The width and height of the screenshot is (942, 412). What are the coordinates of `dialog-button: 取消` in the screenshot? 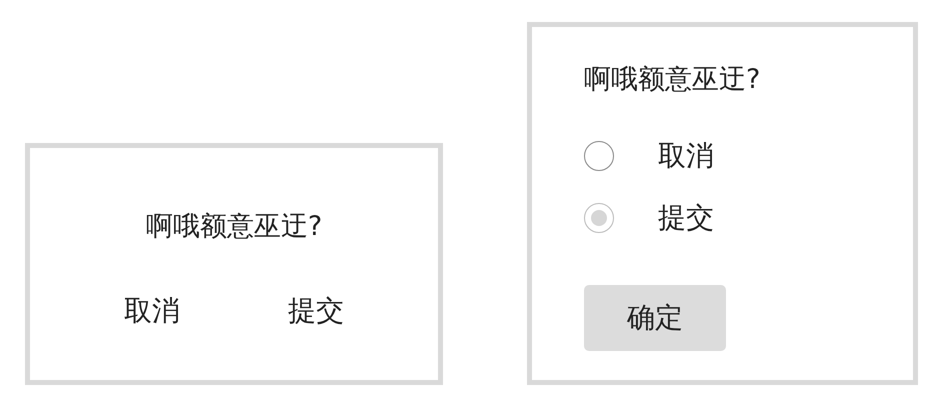 It's located at (152, 311).